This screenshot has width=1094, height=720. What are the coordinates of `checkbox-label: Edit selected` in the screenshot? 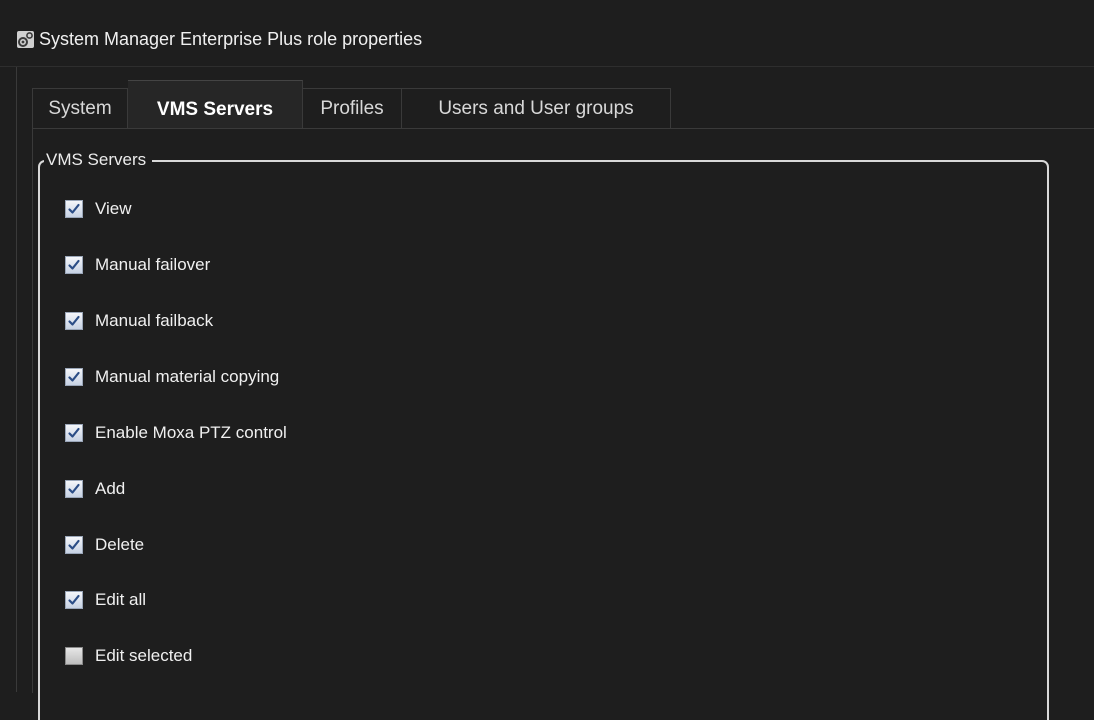 It's located at (144, 655).